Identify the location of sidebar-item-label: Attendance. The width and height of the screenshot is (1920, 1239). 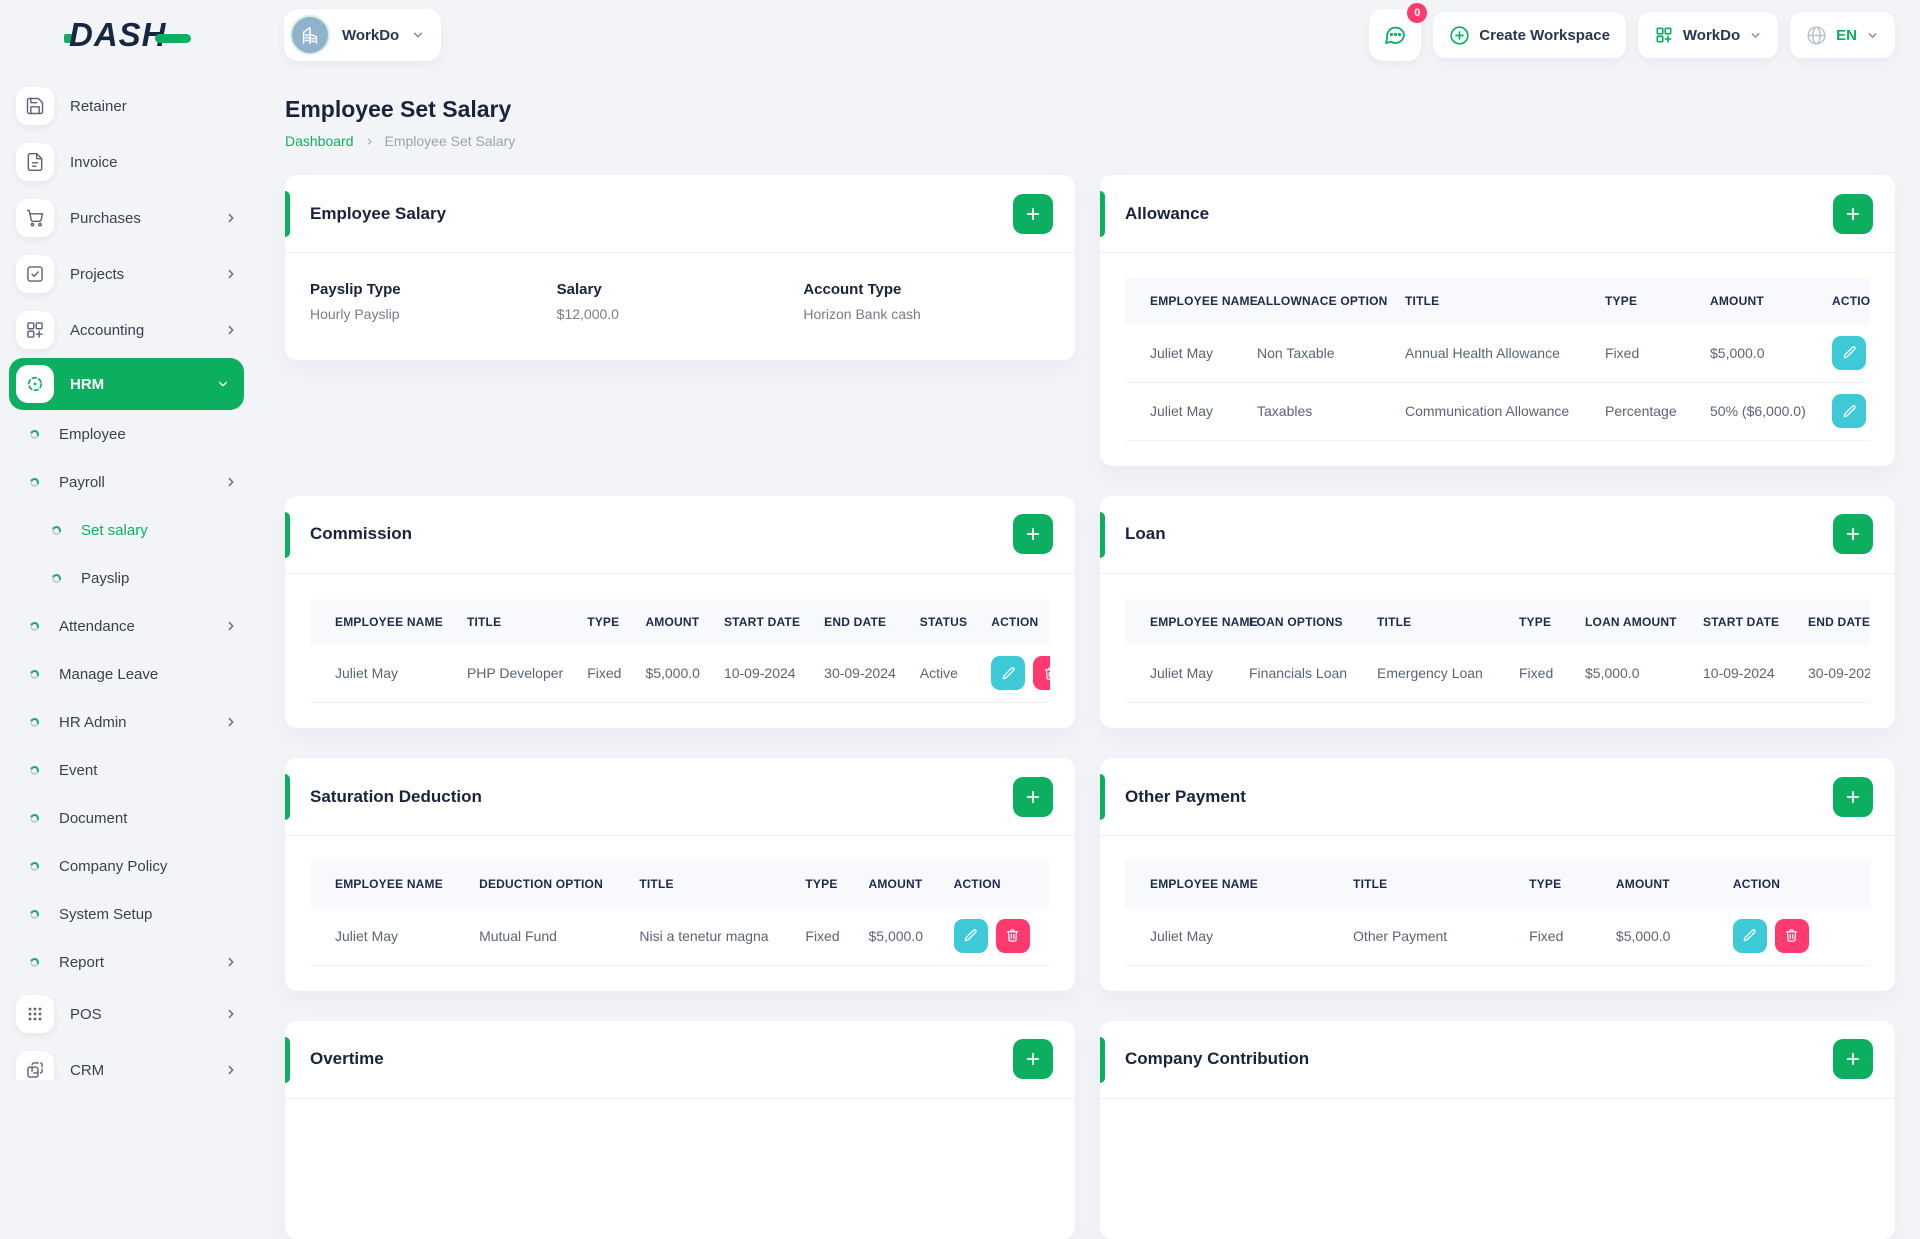
(97, 626).